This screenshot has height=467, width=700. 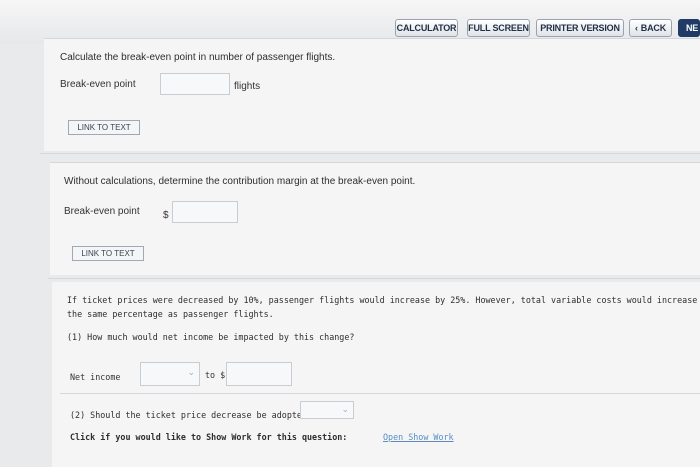 I want to click on chevron-left-icon: ‹, so click(x=636, y=28).